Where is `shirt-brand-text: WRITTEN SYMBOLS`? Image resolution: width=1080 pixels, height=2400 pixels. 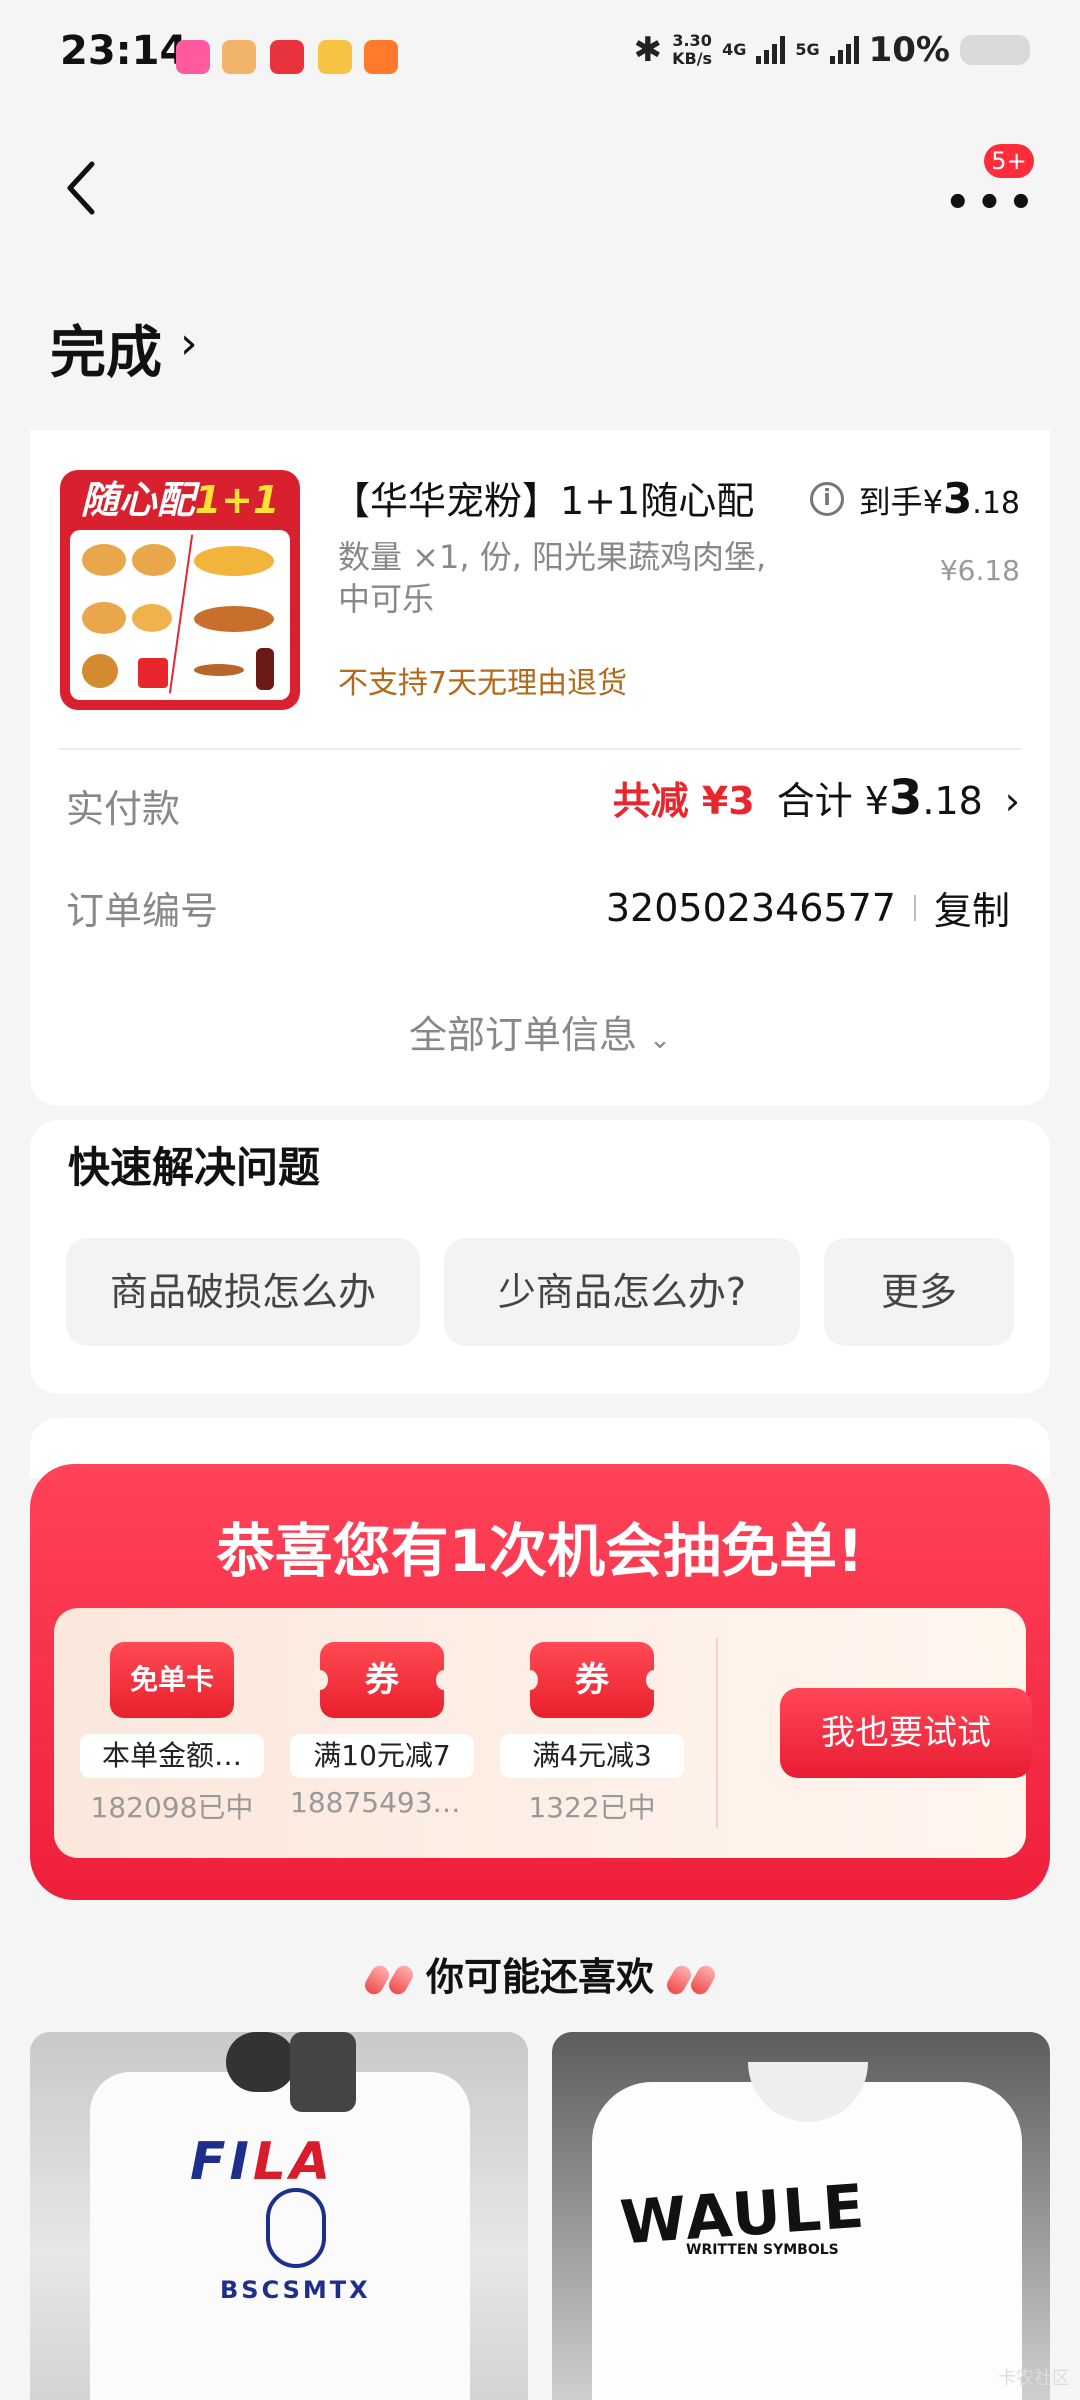 shirt-brand-text: WRITTEN SYMBOLS is located at coordinates (762, 2250).